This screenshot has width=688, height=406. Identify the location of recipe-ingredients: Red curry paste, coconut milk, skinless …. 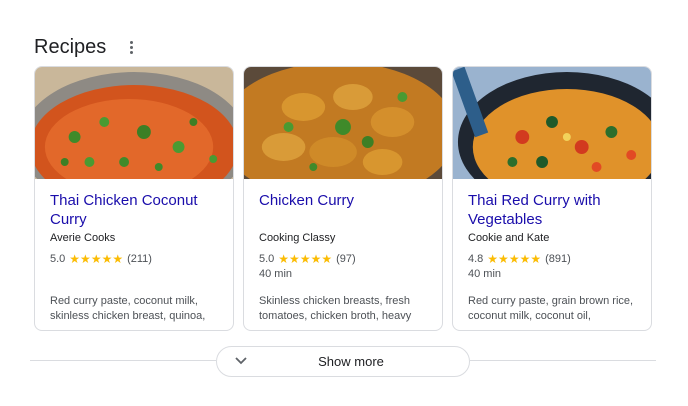
(128, 308).